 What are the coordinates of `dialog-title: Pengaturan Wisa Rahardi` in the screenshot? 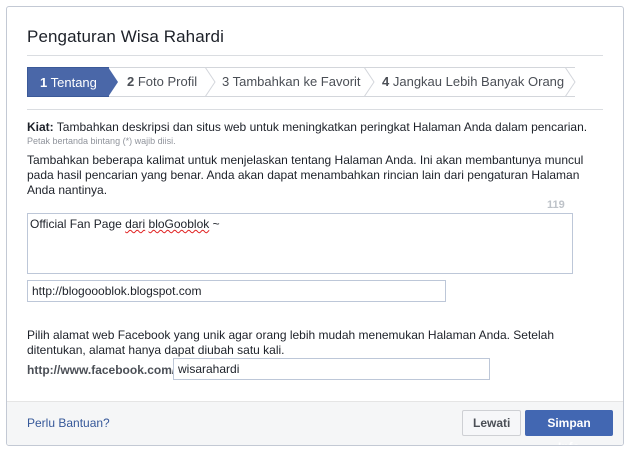 It's located at (125, 36).